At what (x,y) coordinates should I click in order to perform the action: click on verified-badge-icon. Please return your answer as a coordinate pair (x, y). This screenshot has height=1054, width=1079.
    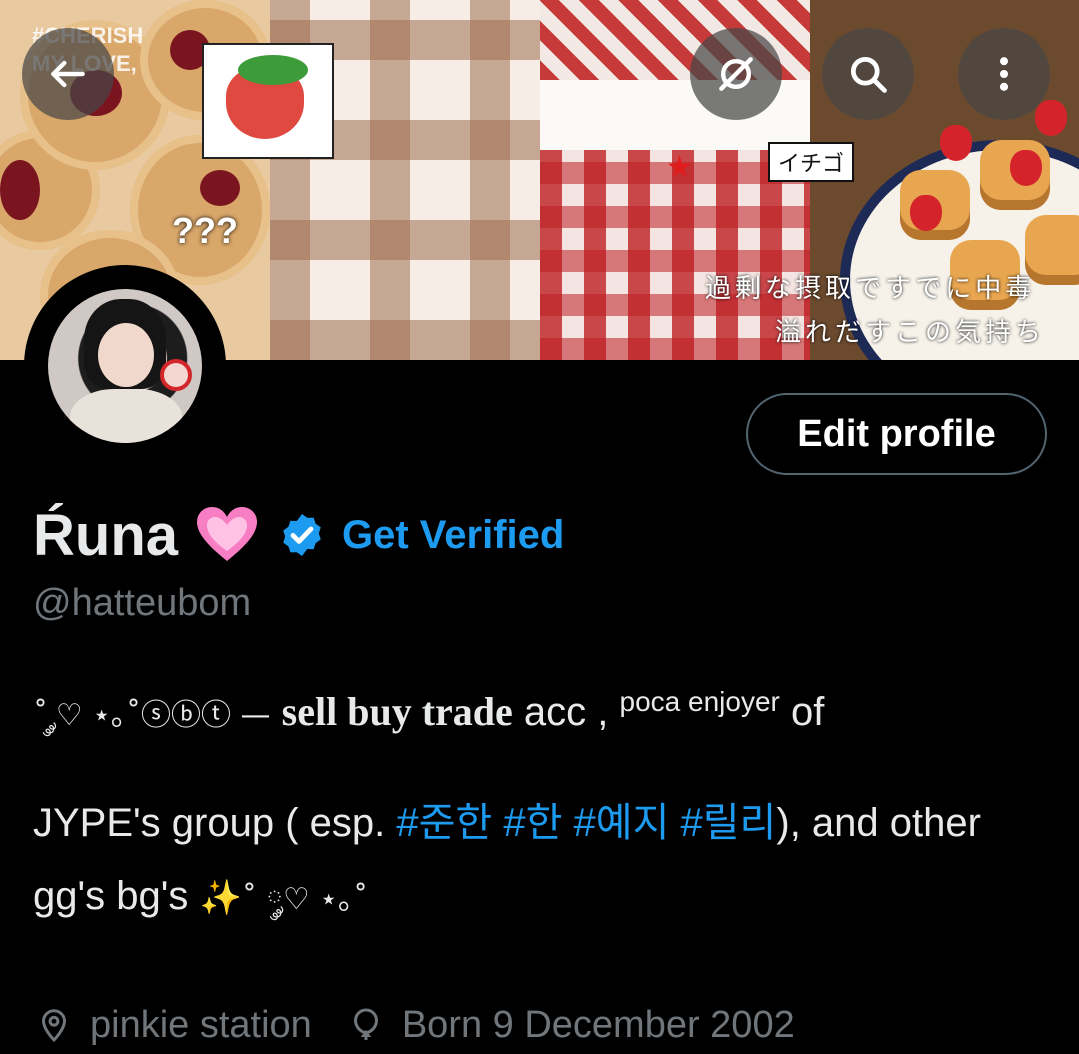
    Looking at the image, I should click on (302, 535).